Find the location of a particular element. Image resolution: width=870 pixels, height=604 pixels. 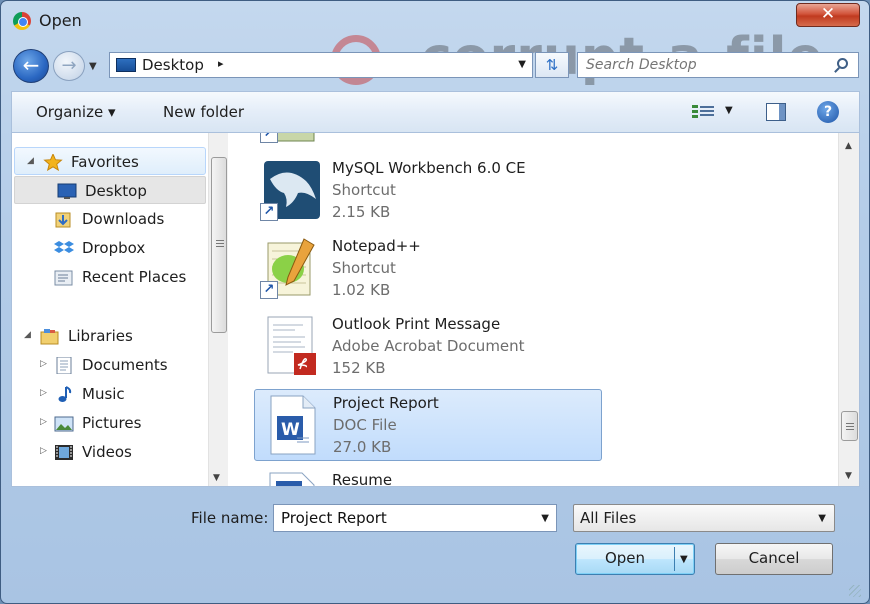

favorites-label: Favorites is located at coordinates (105, 162).